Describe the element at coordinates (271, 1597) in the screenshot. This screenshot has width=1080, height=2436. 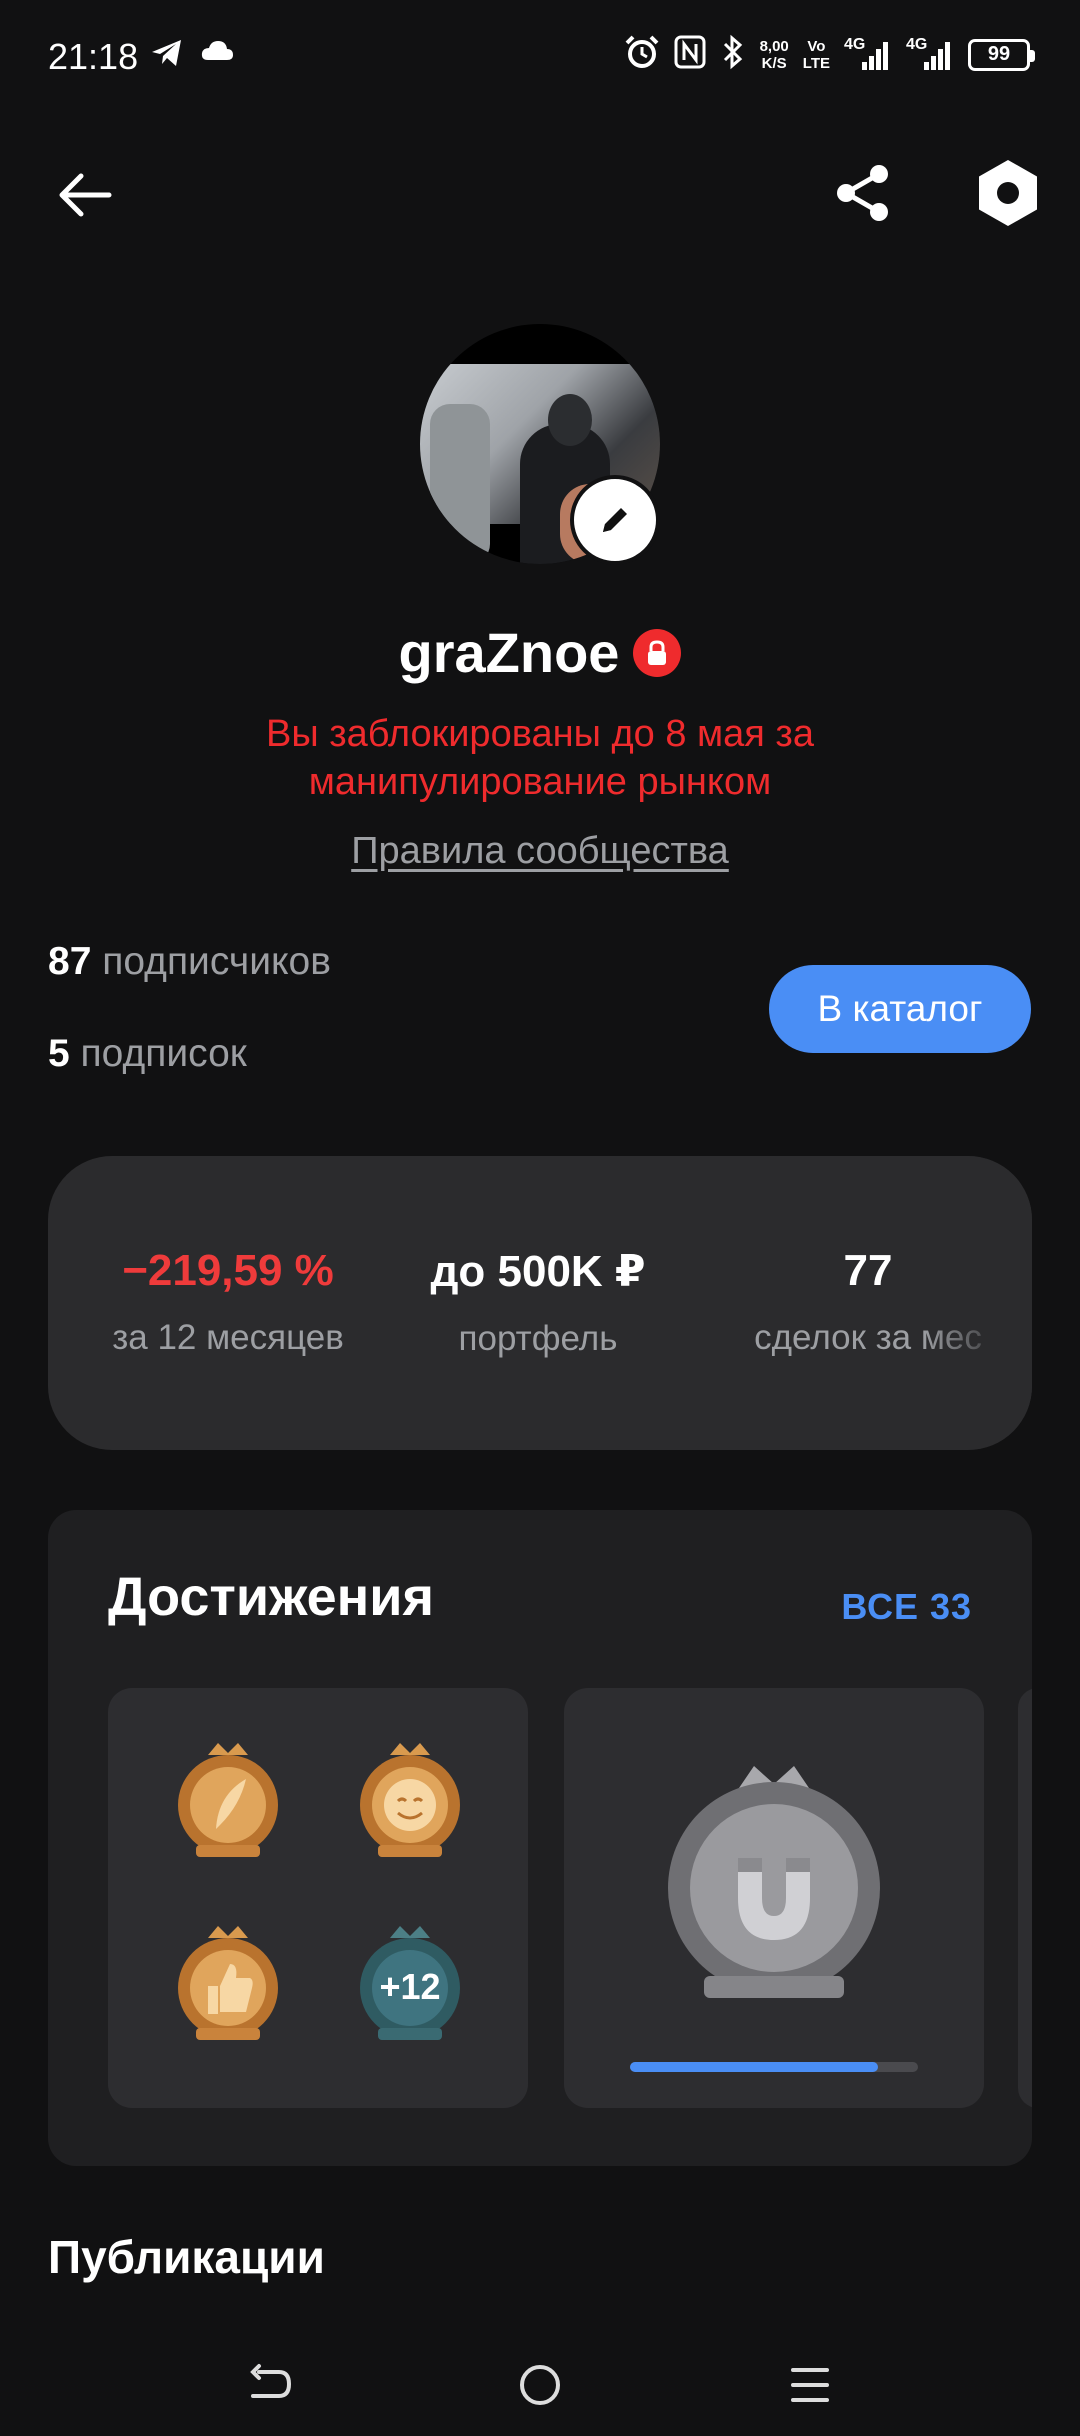
I see `achievements-title: Достижения` at that location.